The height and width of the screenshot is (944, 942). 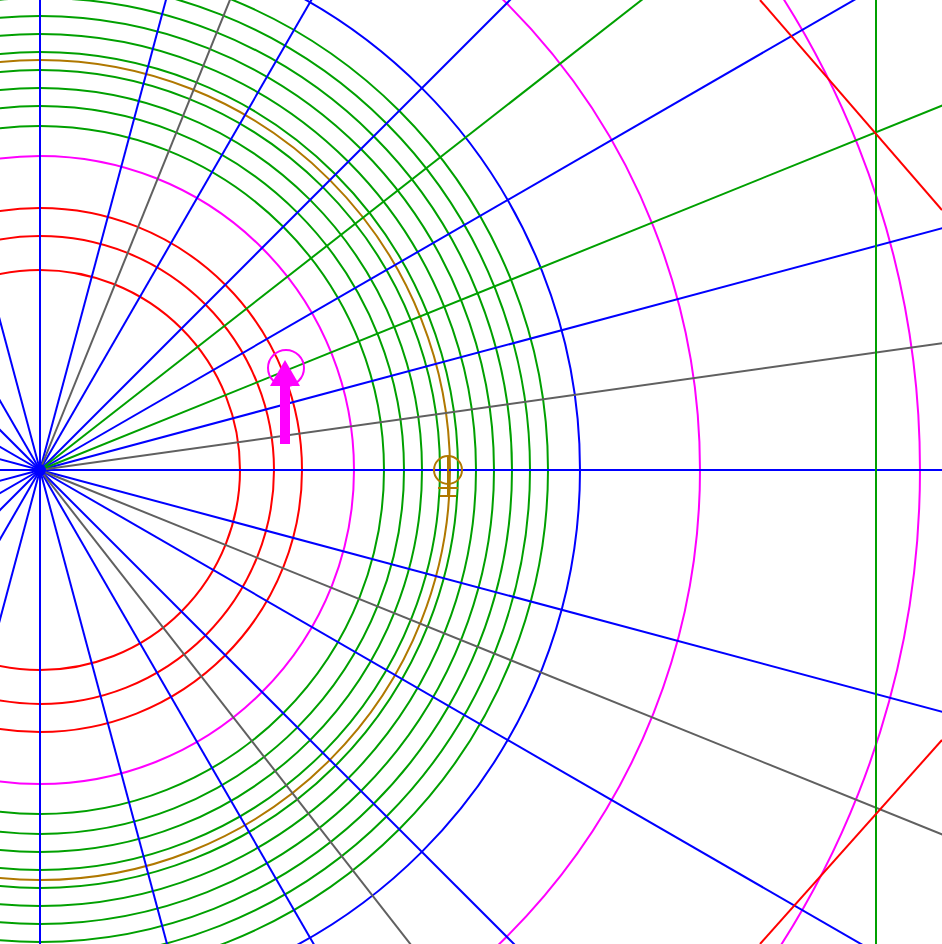 I want to click on target-symbol-icon, so click(x=448, y=476).